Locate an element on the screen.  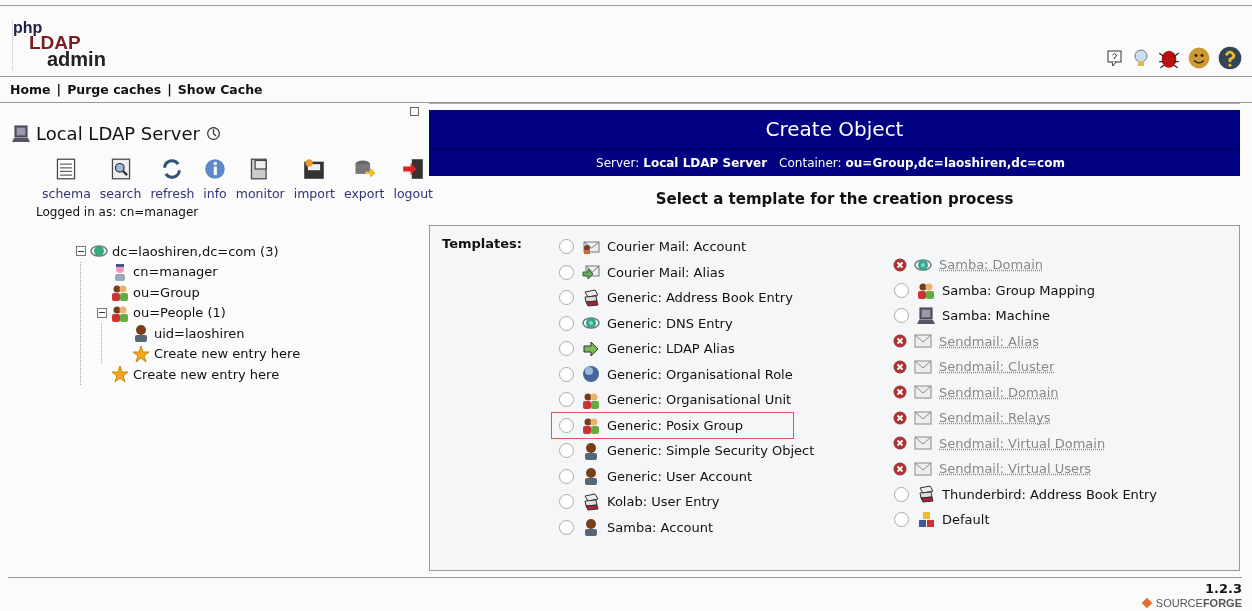
template-option: Samba: Account is located at coordinates (660, 527).